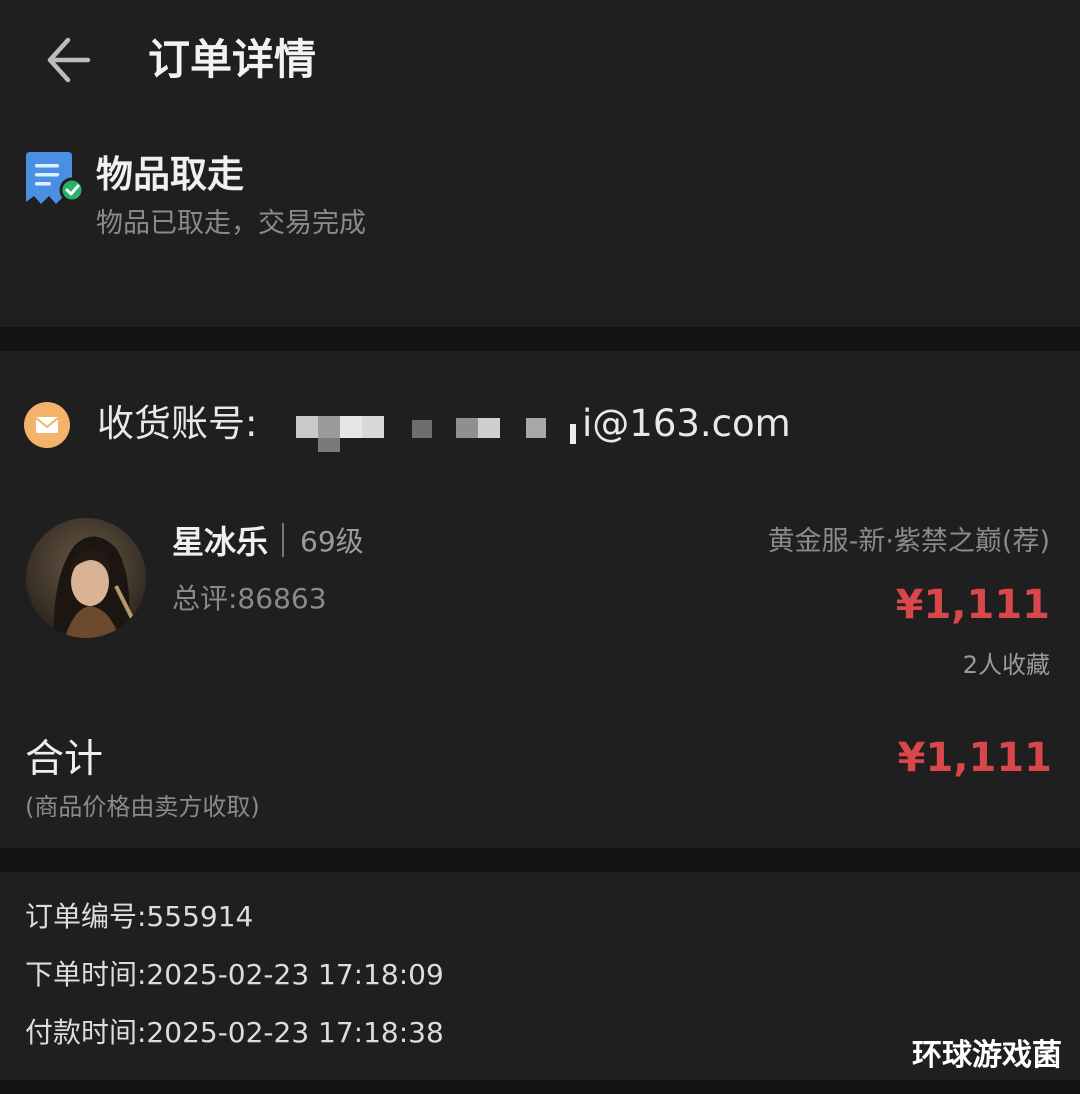  I want to click on payment-time: 付款时间:2025-02-23 17:18:38, so click(234, 1032).